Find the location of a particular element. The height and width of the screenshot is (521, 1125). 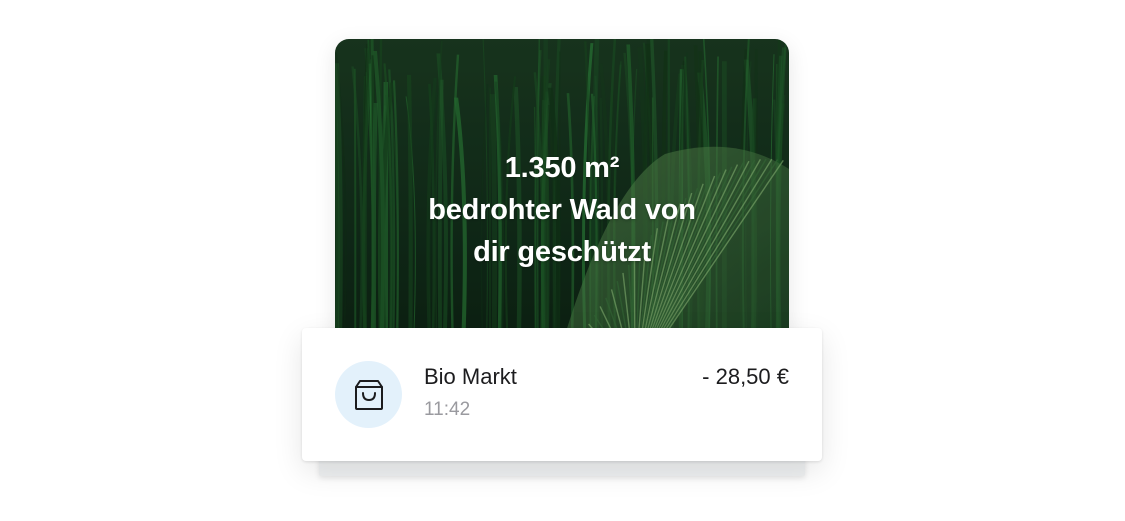

shopping-bag-icon is located at coordinates (368, 394).